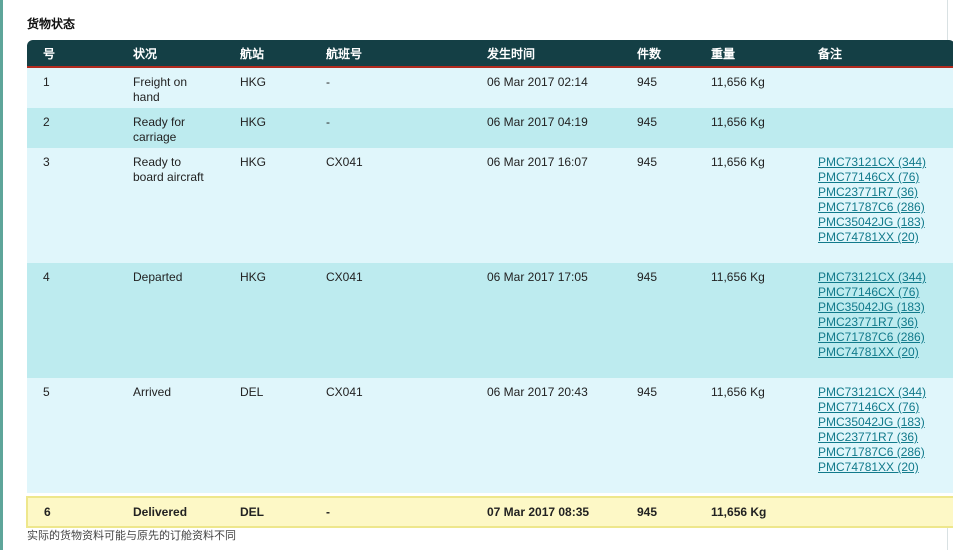 The width and height of the screenshot is (953, 550). I want to click on row-no: 1, so click(80, 87).